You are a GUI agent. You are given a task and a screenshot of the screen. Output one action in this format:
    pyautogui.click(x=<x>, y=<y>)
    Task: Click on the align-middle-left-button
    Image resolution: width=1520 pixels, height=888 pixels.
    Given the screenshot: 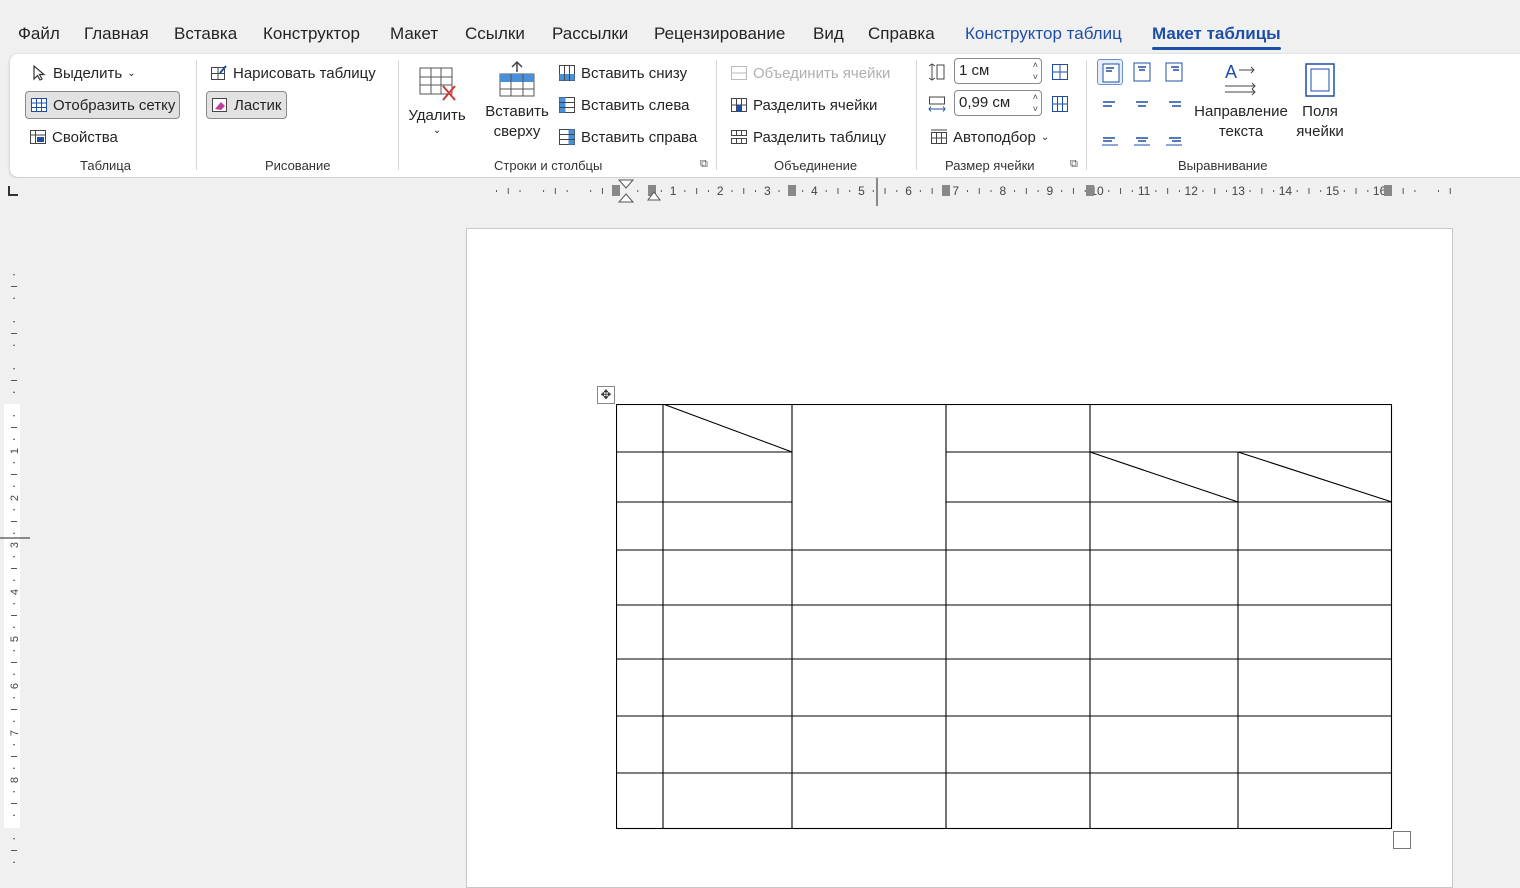 What is the action you would take?
    pyautogui.click(x=1110, y=104)
    